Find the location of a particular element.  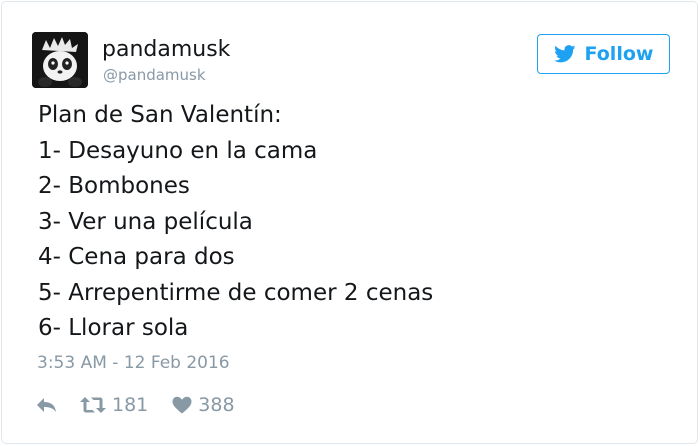

like-button: 388 is located at coordinates (203, 405).